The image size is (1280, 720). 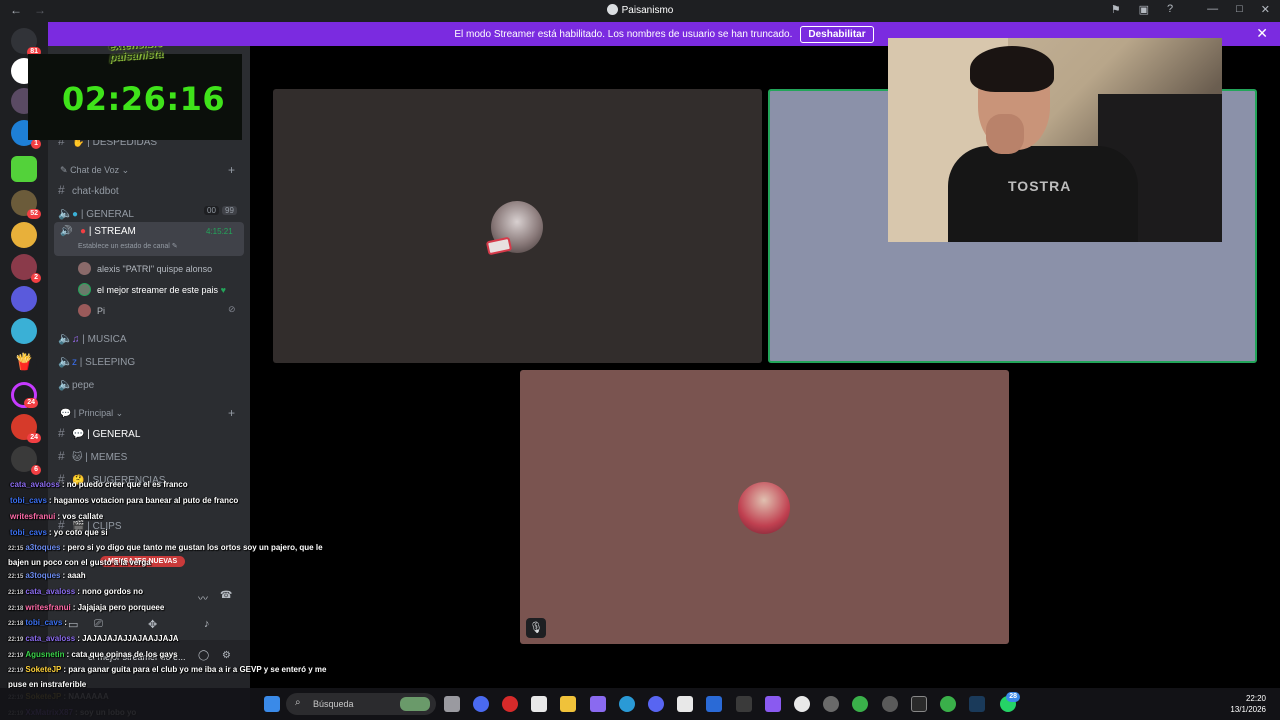 What do you see at coordinates (919, 704) in the screenshot?
I see `terminal-icon` at bounding box center [919, 704].